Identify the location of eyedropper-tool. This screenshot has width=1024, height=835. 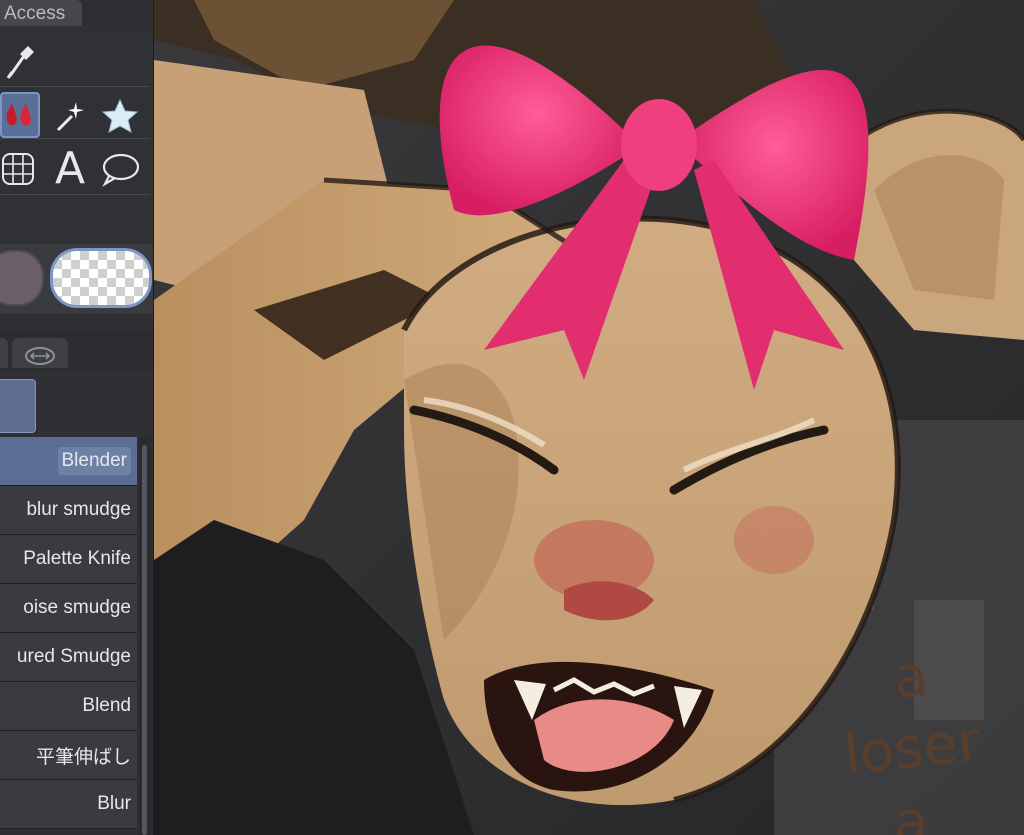
(20, 62).